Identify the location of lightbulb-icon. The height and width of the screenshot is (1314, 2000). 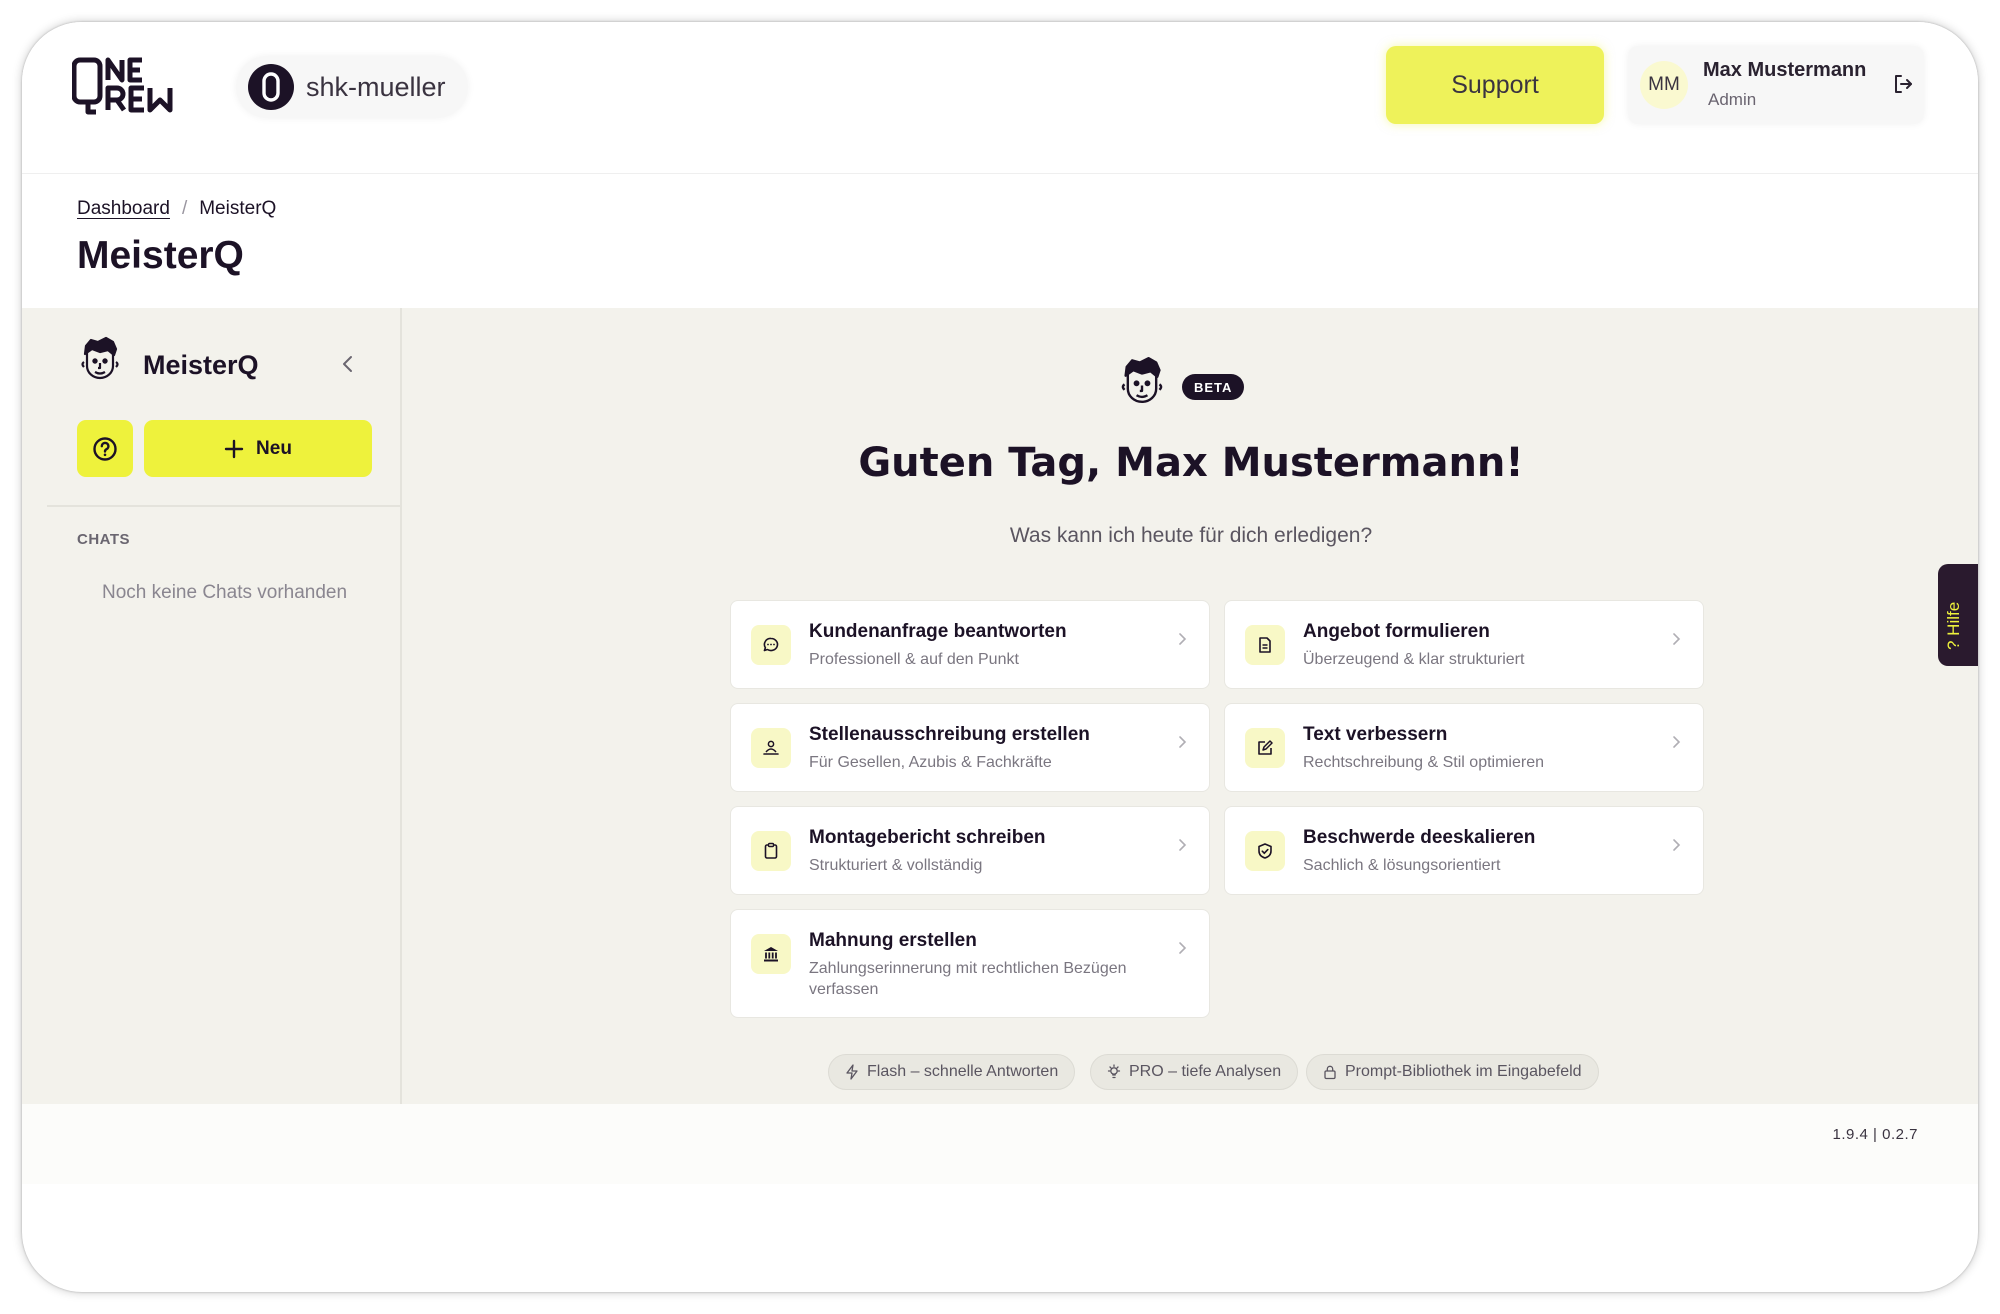
(1114, 1071).